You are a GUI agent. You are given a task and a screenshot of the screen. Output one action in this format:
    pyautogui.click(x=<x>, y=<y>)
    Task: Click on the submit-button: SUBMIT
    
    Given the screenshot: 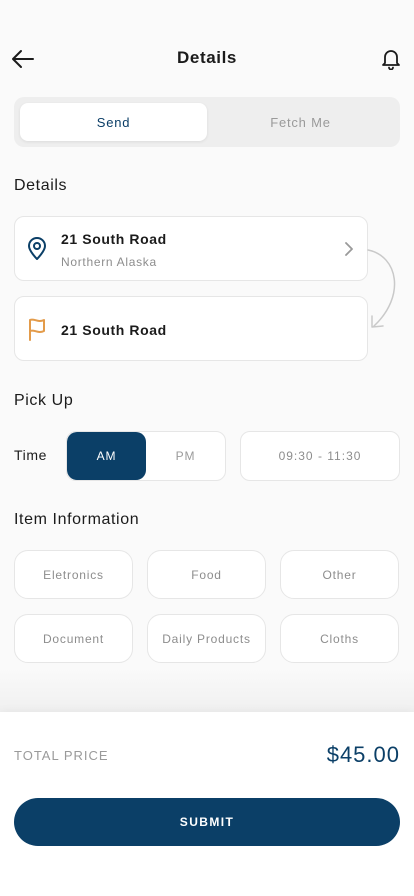 What is the action you would take?
    pyautogui.click(x=207, y=822)
    